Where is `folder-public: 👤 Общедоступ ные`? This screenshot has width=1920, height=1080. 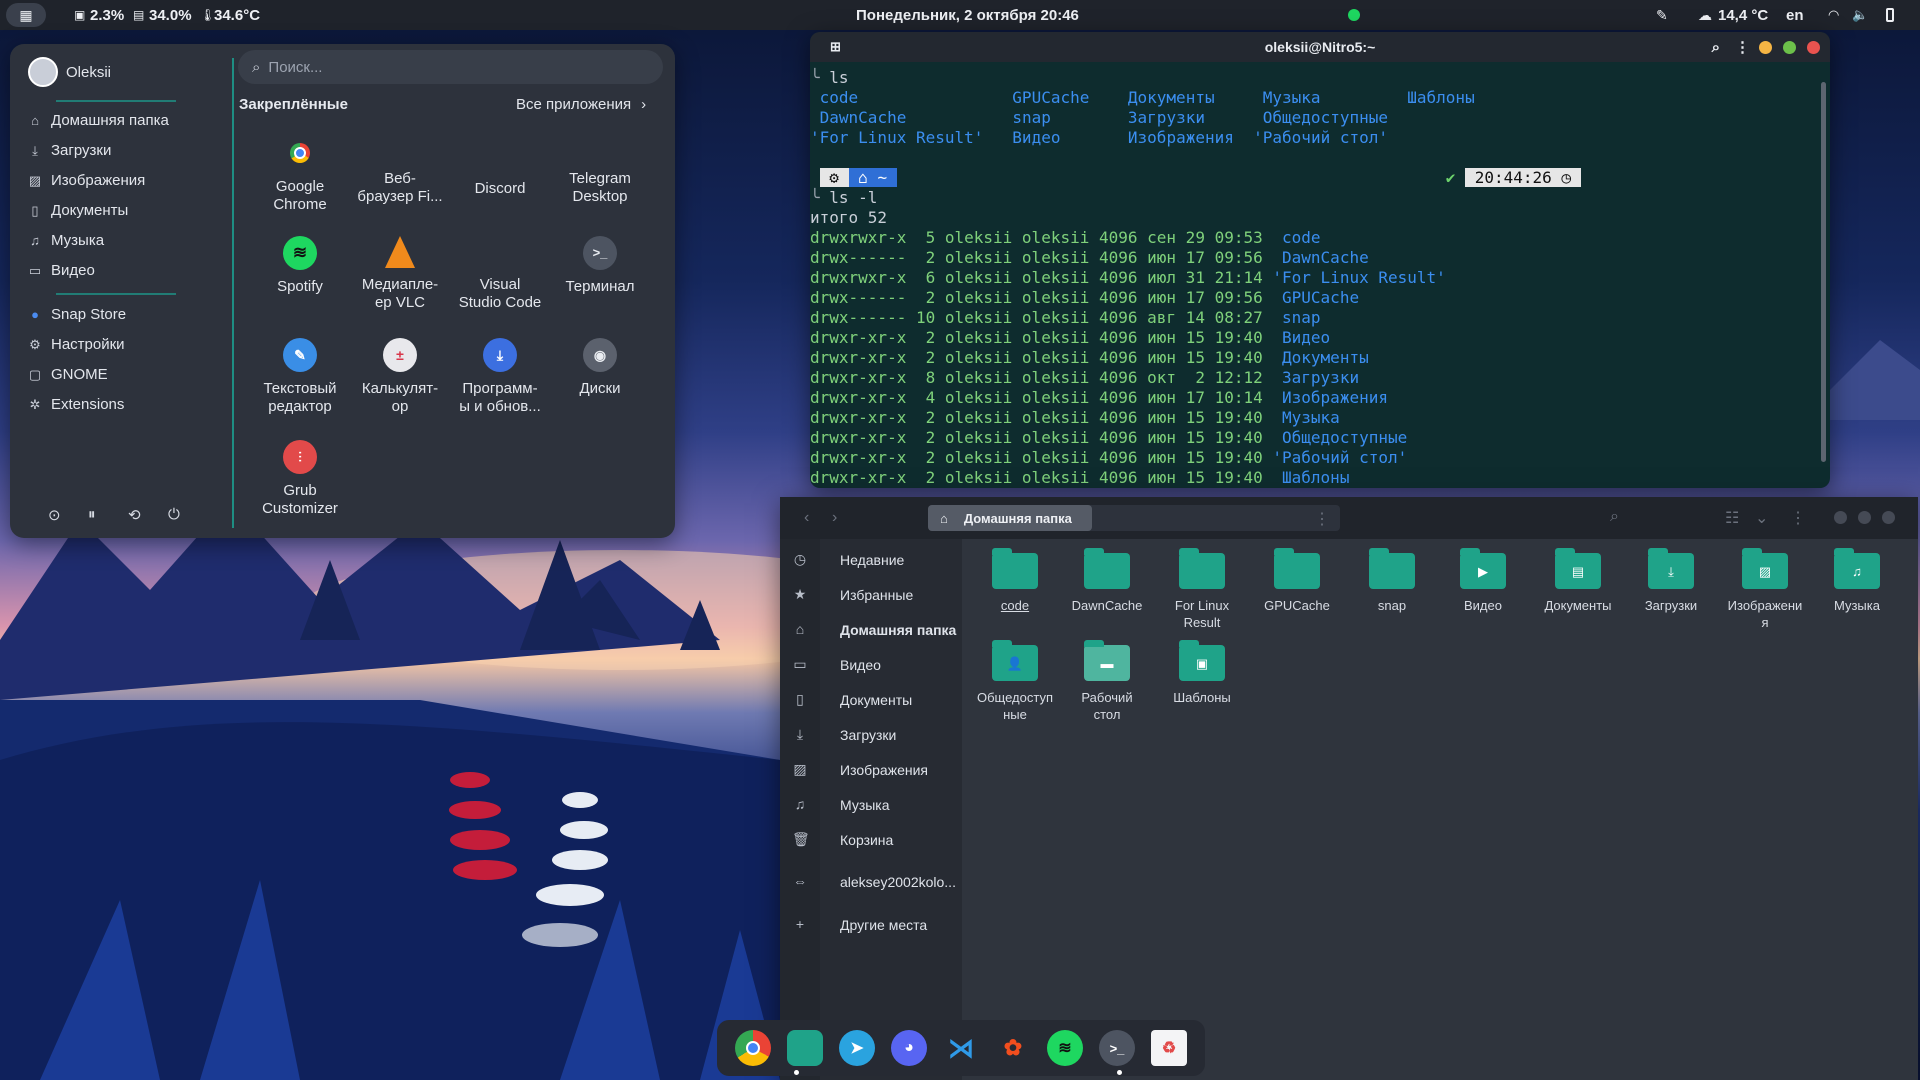 folder-public: 👤 Общедоступ ные is located at coordinates (1015, 681).